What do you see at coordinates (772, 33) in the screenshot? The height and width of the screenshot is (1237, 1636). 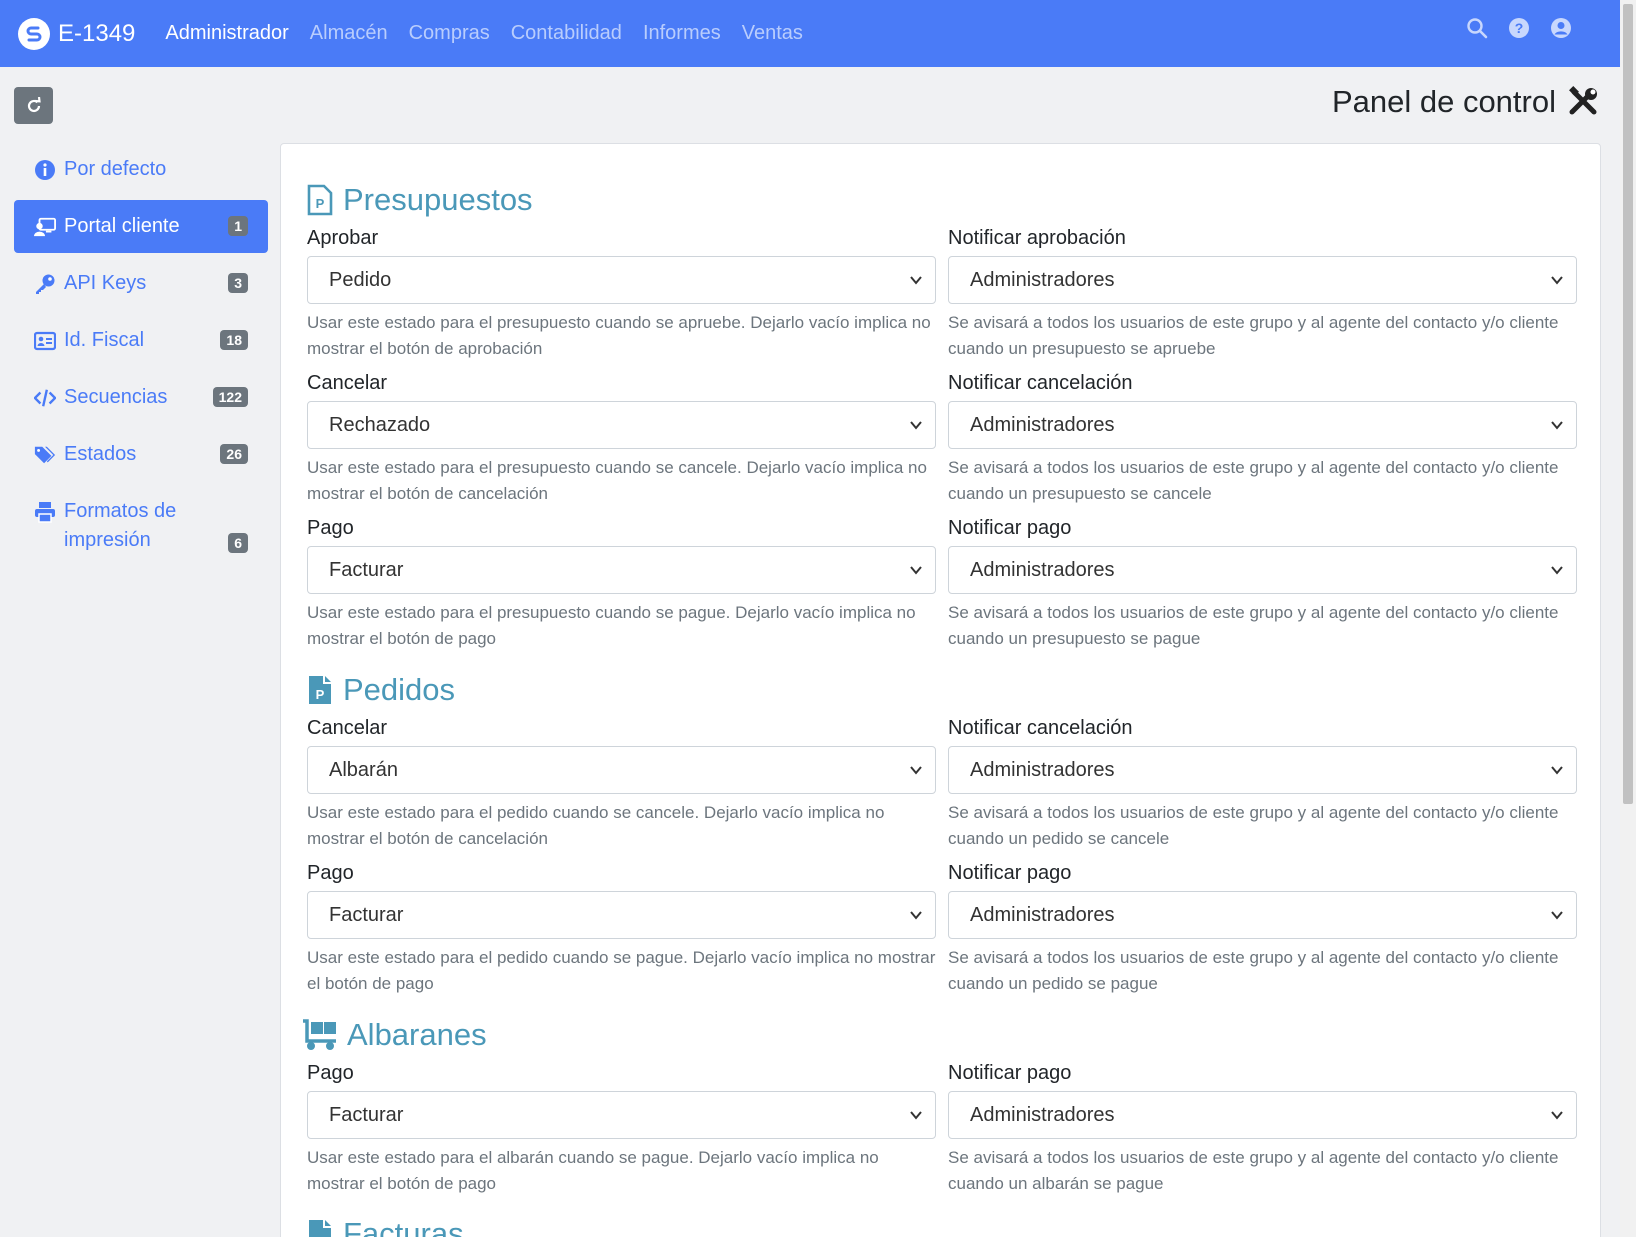 I see `nav-ventas: Ventas` at bounding box center [772, 33].